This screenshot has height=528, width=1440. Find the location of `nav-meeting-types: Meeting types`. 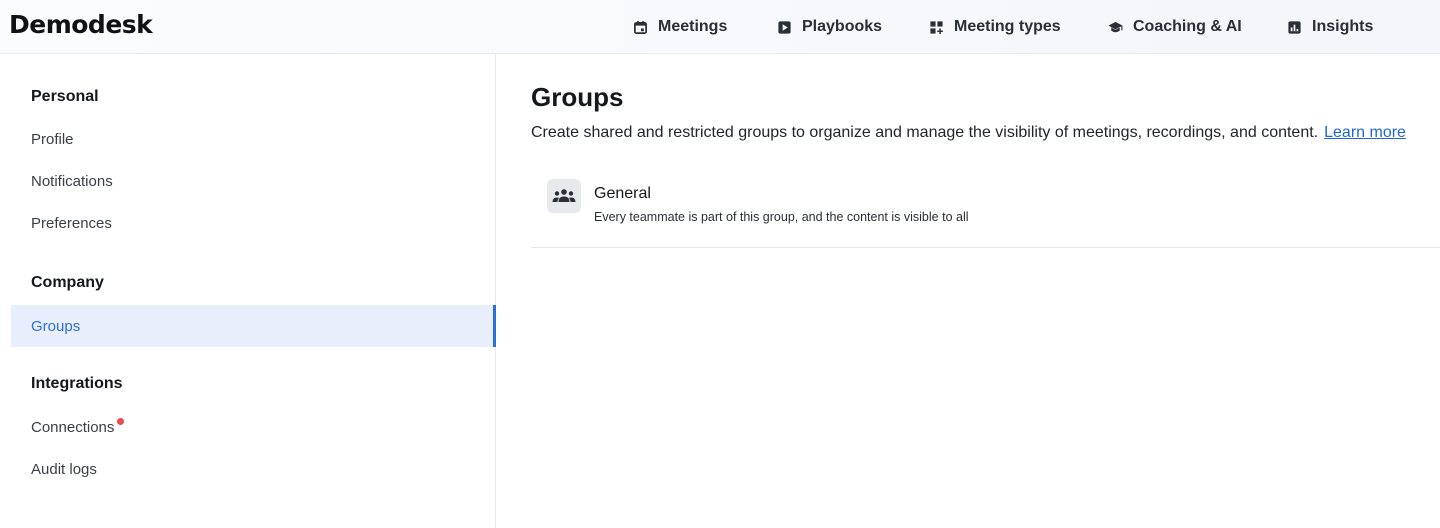

nav-meeting-types: Meeting types is located at coordinates (995, 27).